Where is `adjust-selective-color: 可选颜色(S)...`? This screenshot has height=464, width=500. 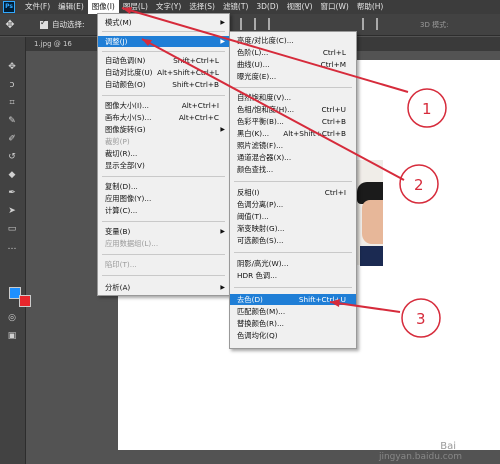
adjust-selective-color: 可选颜色(S)... is located at coordinates (293, 240).